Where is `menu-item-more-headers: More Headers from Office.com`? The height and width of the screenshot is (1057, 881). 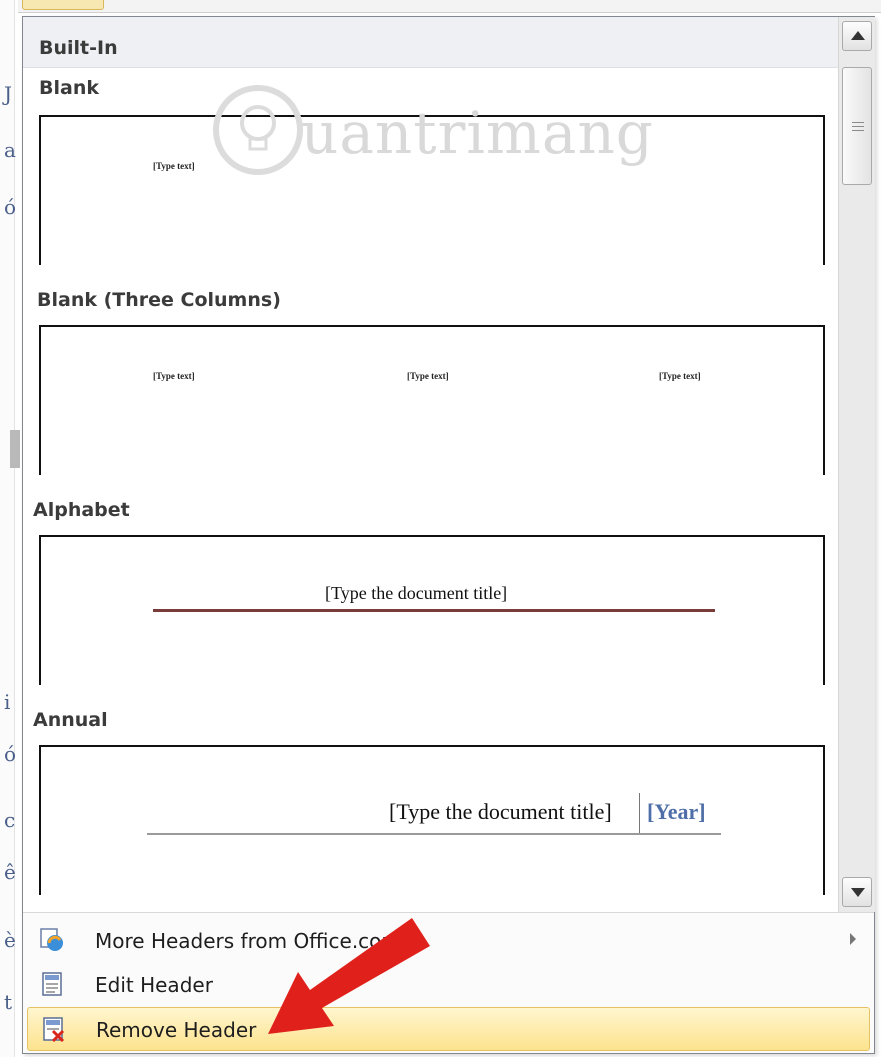
menu-item-more-headers: More Headers from Office.com is located at coordinates (448, 941).